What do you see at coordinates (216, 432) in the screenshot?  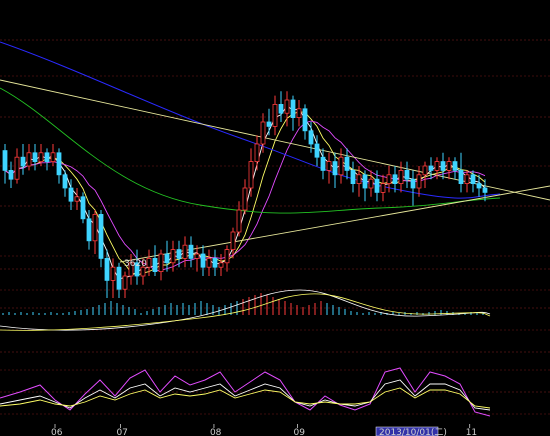 I see `x-tick-label: 08` at bounding box center [216, 432].